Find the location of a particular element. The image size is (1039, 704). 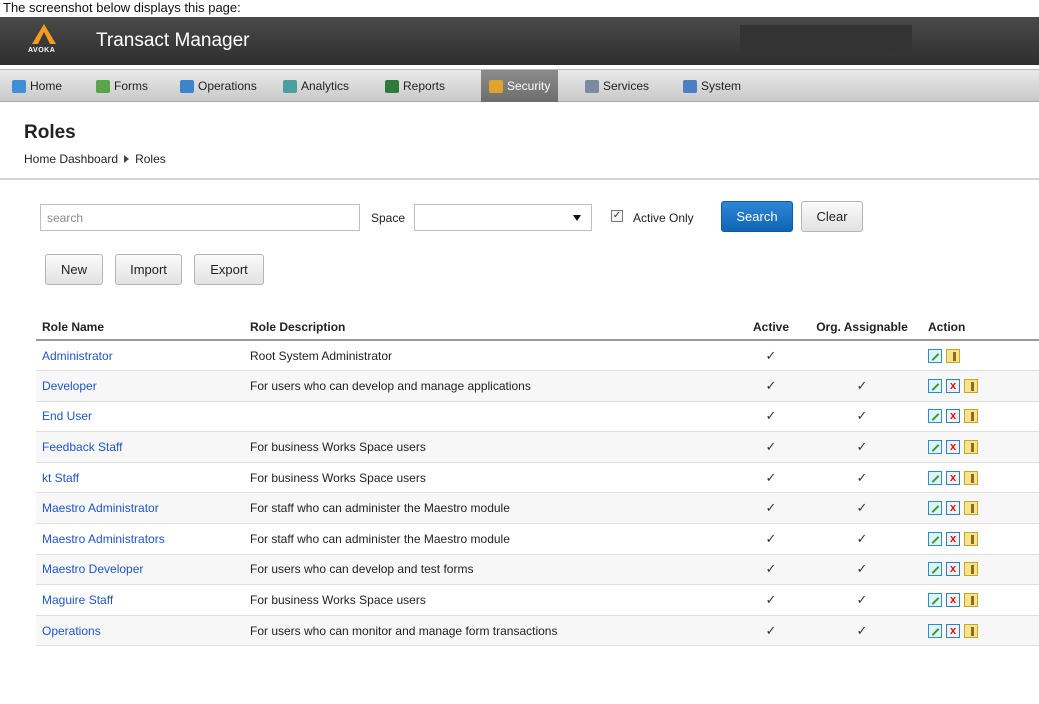

nav-forms-label: Forms is located at coordinates (131, 86).